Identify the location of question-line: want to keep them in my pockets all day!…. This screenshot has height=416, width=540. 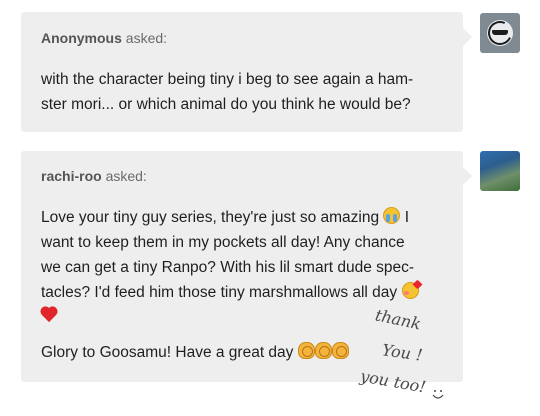
(223, 242).